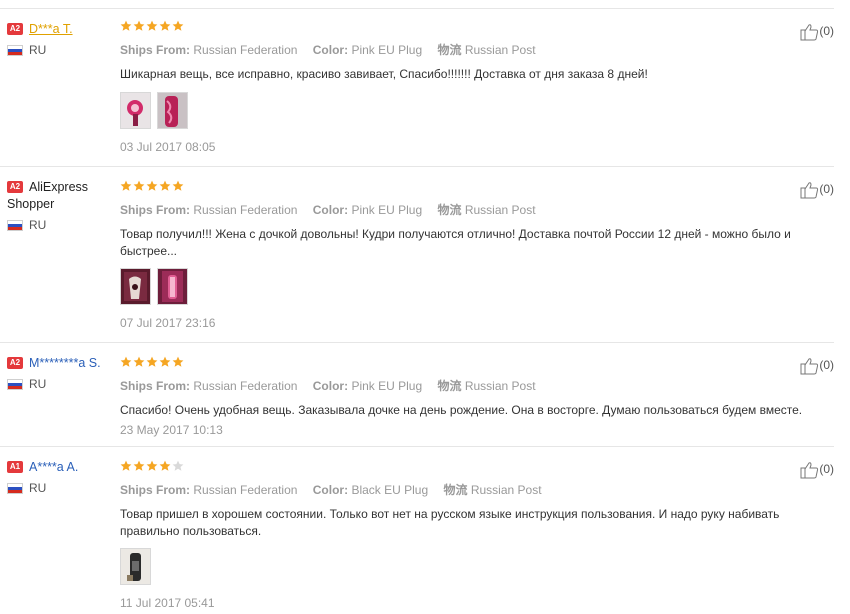  I want to click on review-date: 23 May 2017 10:13, so click(171, 429).